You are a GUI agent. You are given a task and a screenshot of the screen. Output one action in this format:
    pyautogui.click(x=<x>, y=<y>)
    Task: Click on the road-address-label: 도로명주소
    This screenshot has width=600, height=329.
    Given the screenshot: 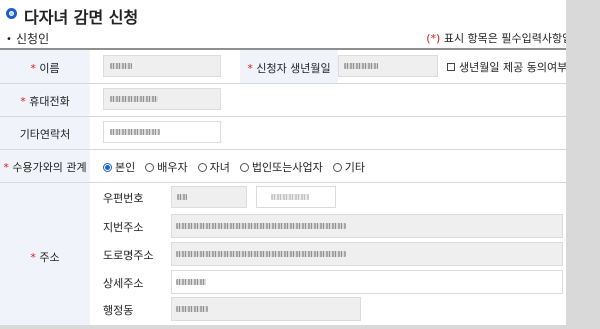 What is the action you would take?
    pyautogui.click(x=128, y=255)
    